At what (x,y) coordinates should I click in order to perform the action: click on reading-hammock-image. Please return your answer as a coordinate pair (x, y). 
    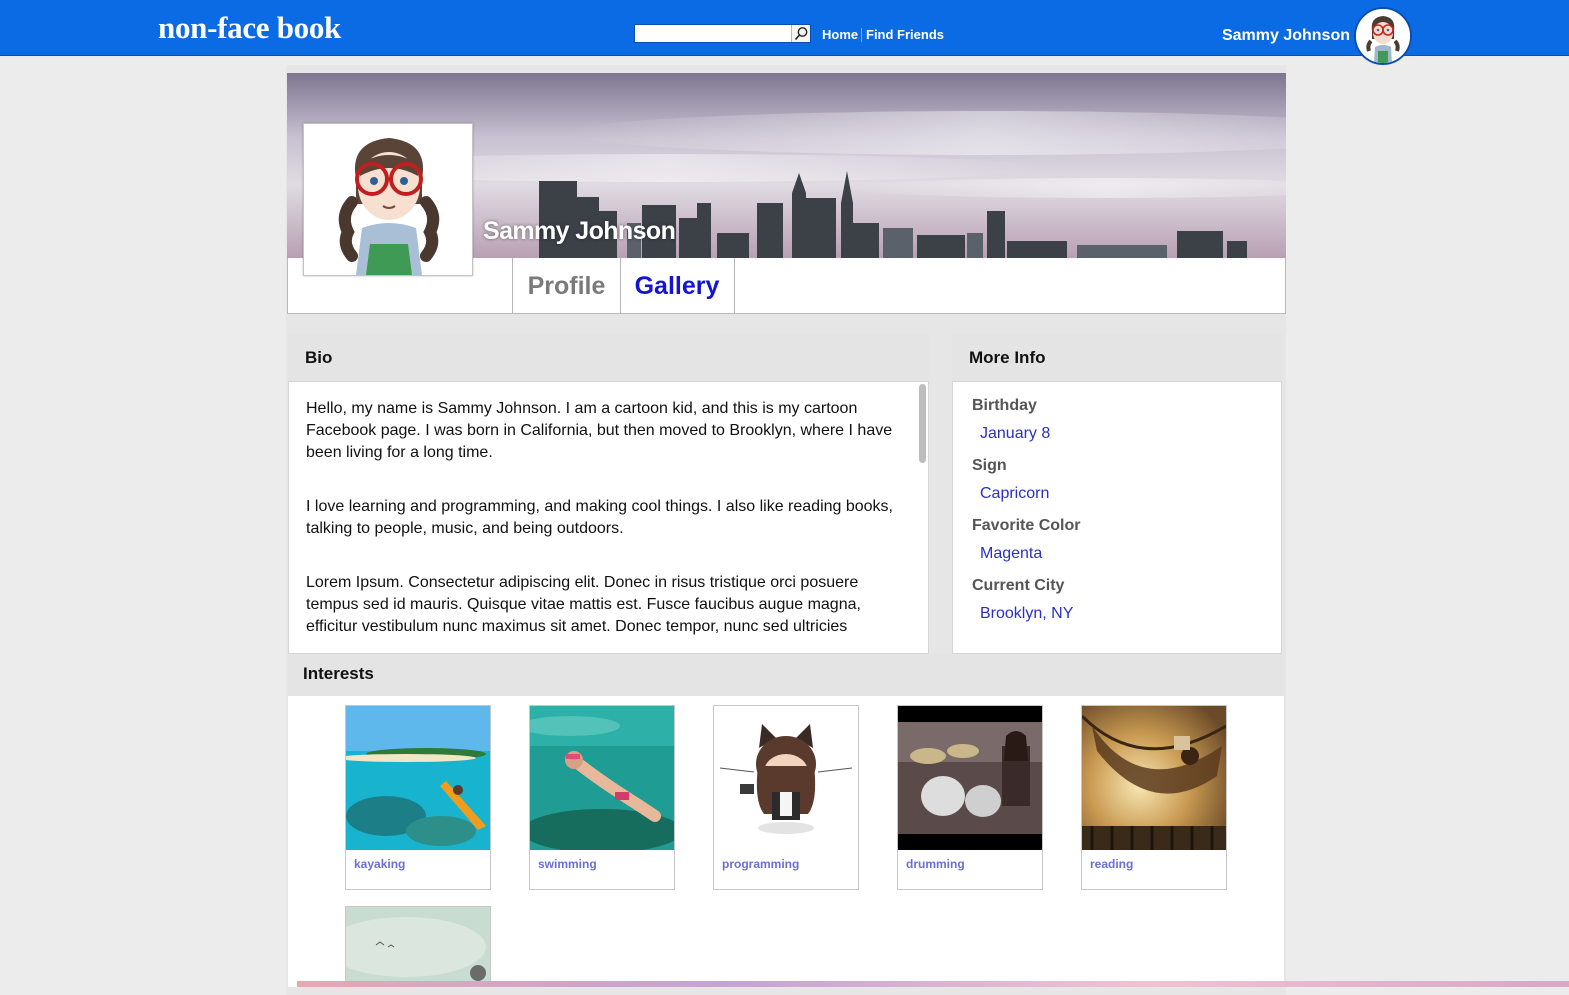
    Looking at the image, I should click on (1154, 778).